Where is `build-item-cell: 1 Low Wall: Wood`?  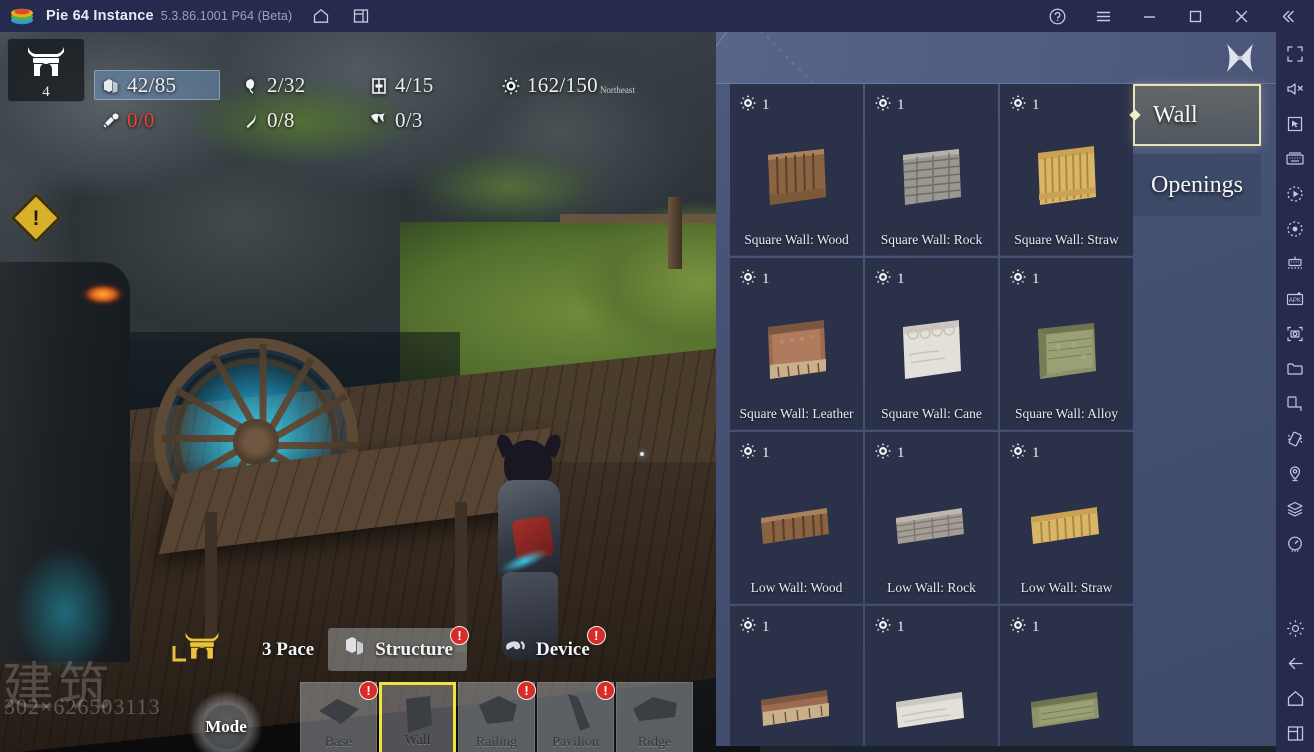
build-item-cell: 1 Low Wall: Wood is located at coordinates (796, 518).